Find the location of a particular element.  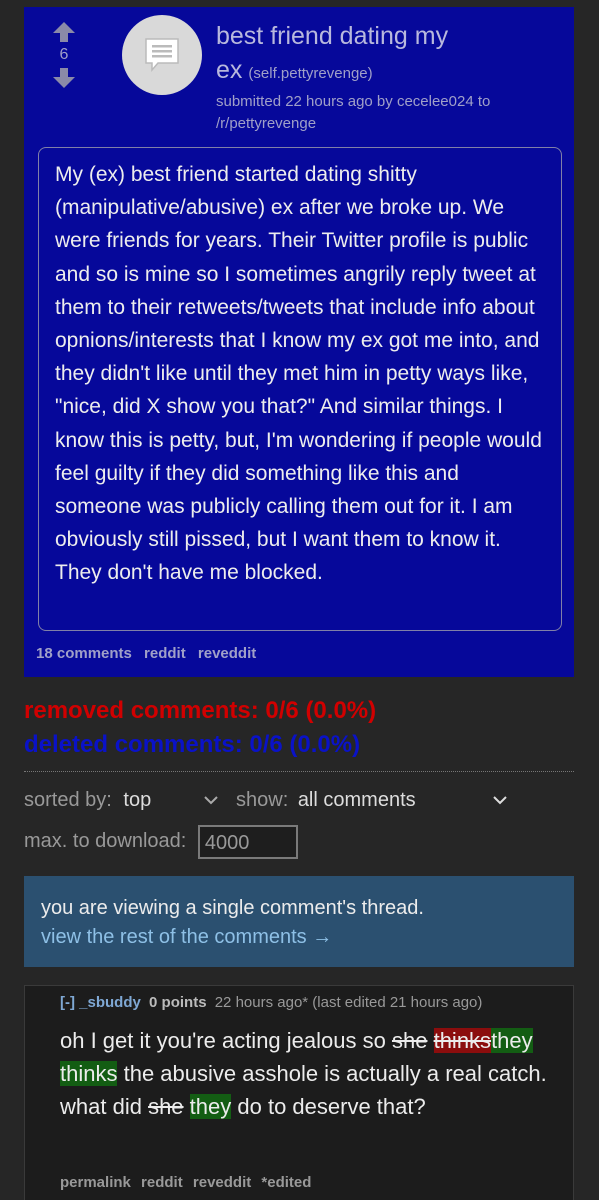

show-label: show: is located at coordinates (262, 800).